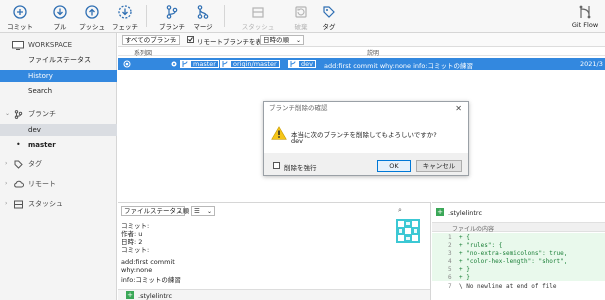 The image size is (605, 300). I want to click on dialog-branch-name: dev, so click(297, 141).